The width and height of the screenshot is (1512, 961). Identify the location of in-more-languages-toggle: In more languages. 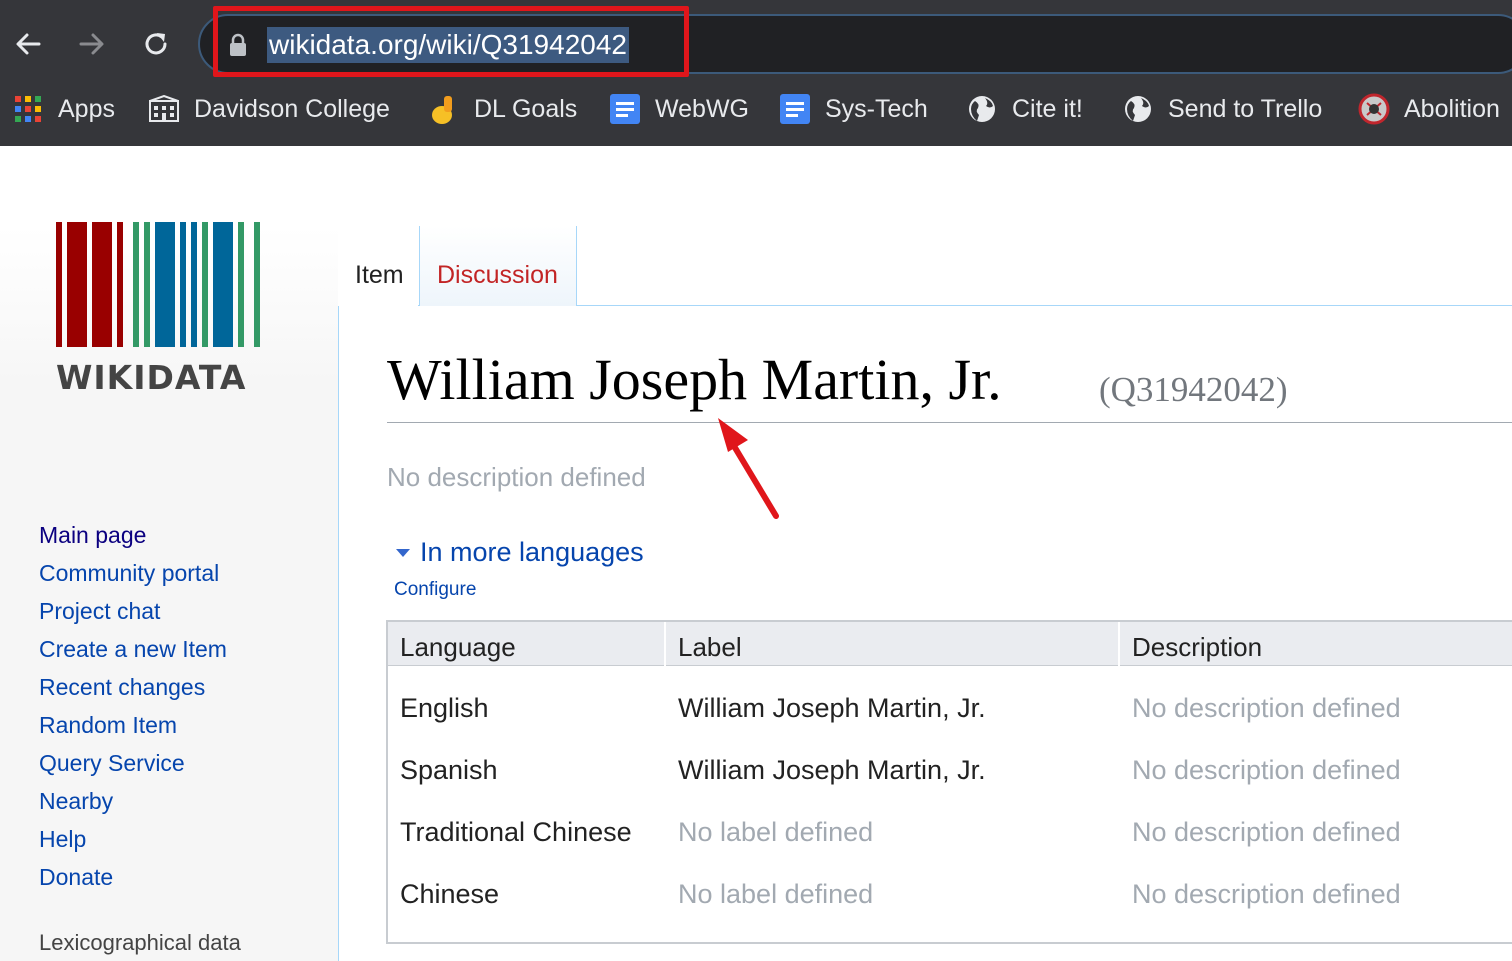
(519, 552).